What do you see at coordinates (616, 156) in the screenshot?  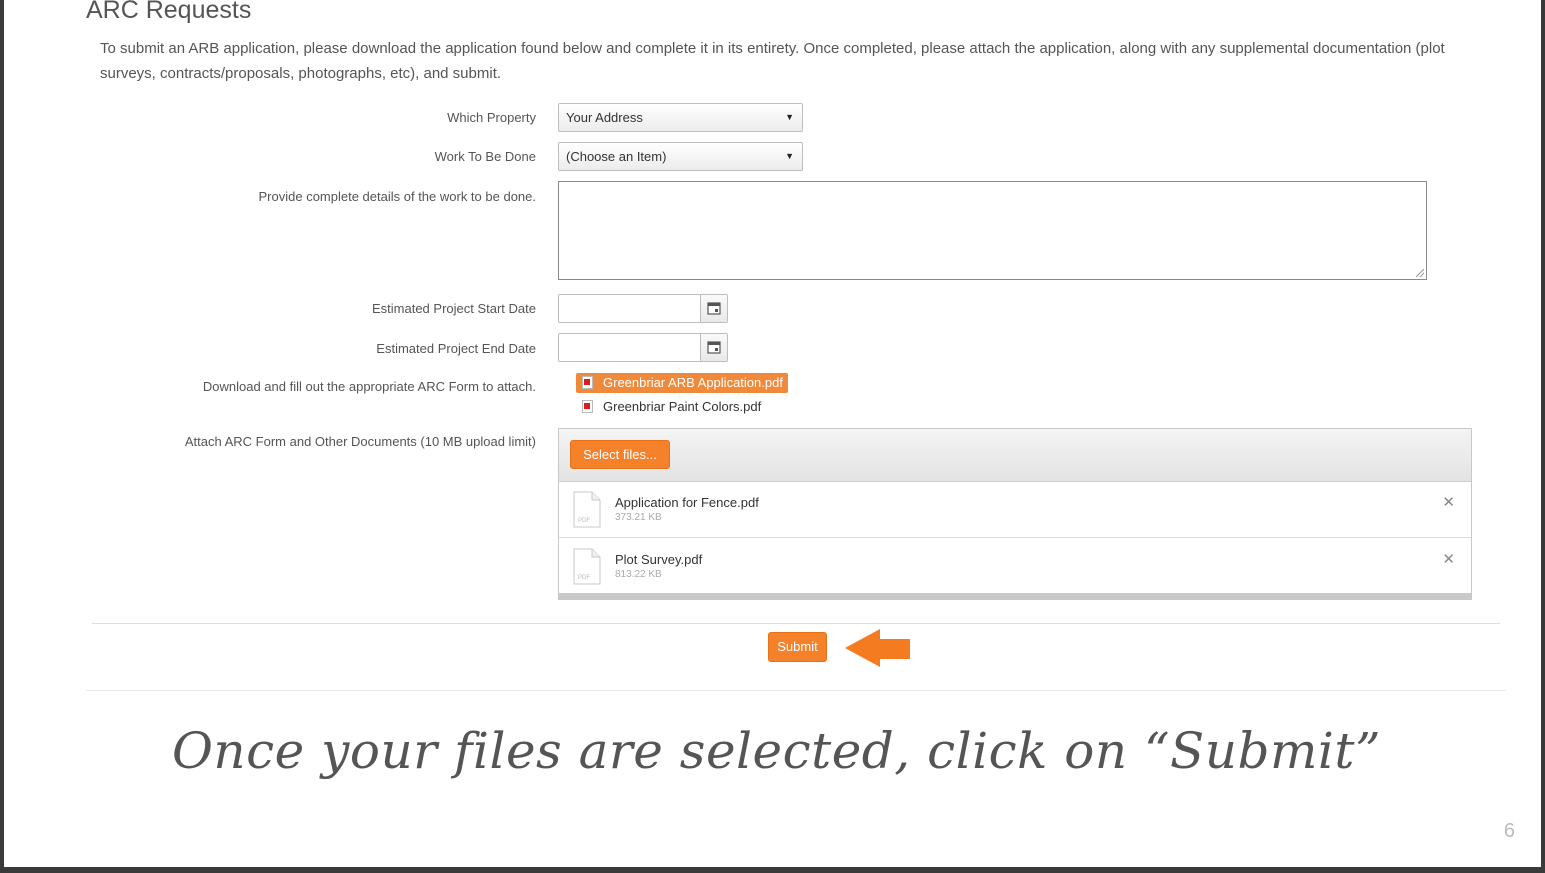 I see `work-select-value: (Choose an Item)` at bounding box center [616, 156].